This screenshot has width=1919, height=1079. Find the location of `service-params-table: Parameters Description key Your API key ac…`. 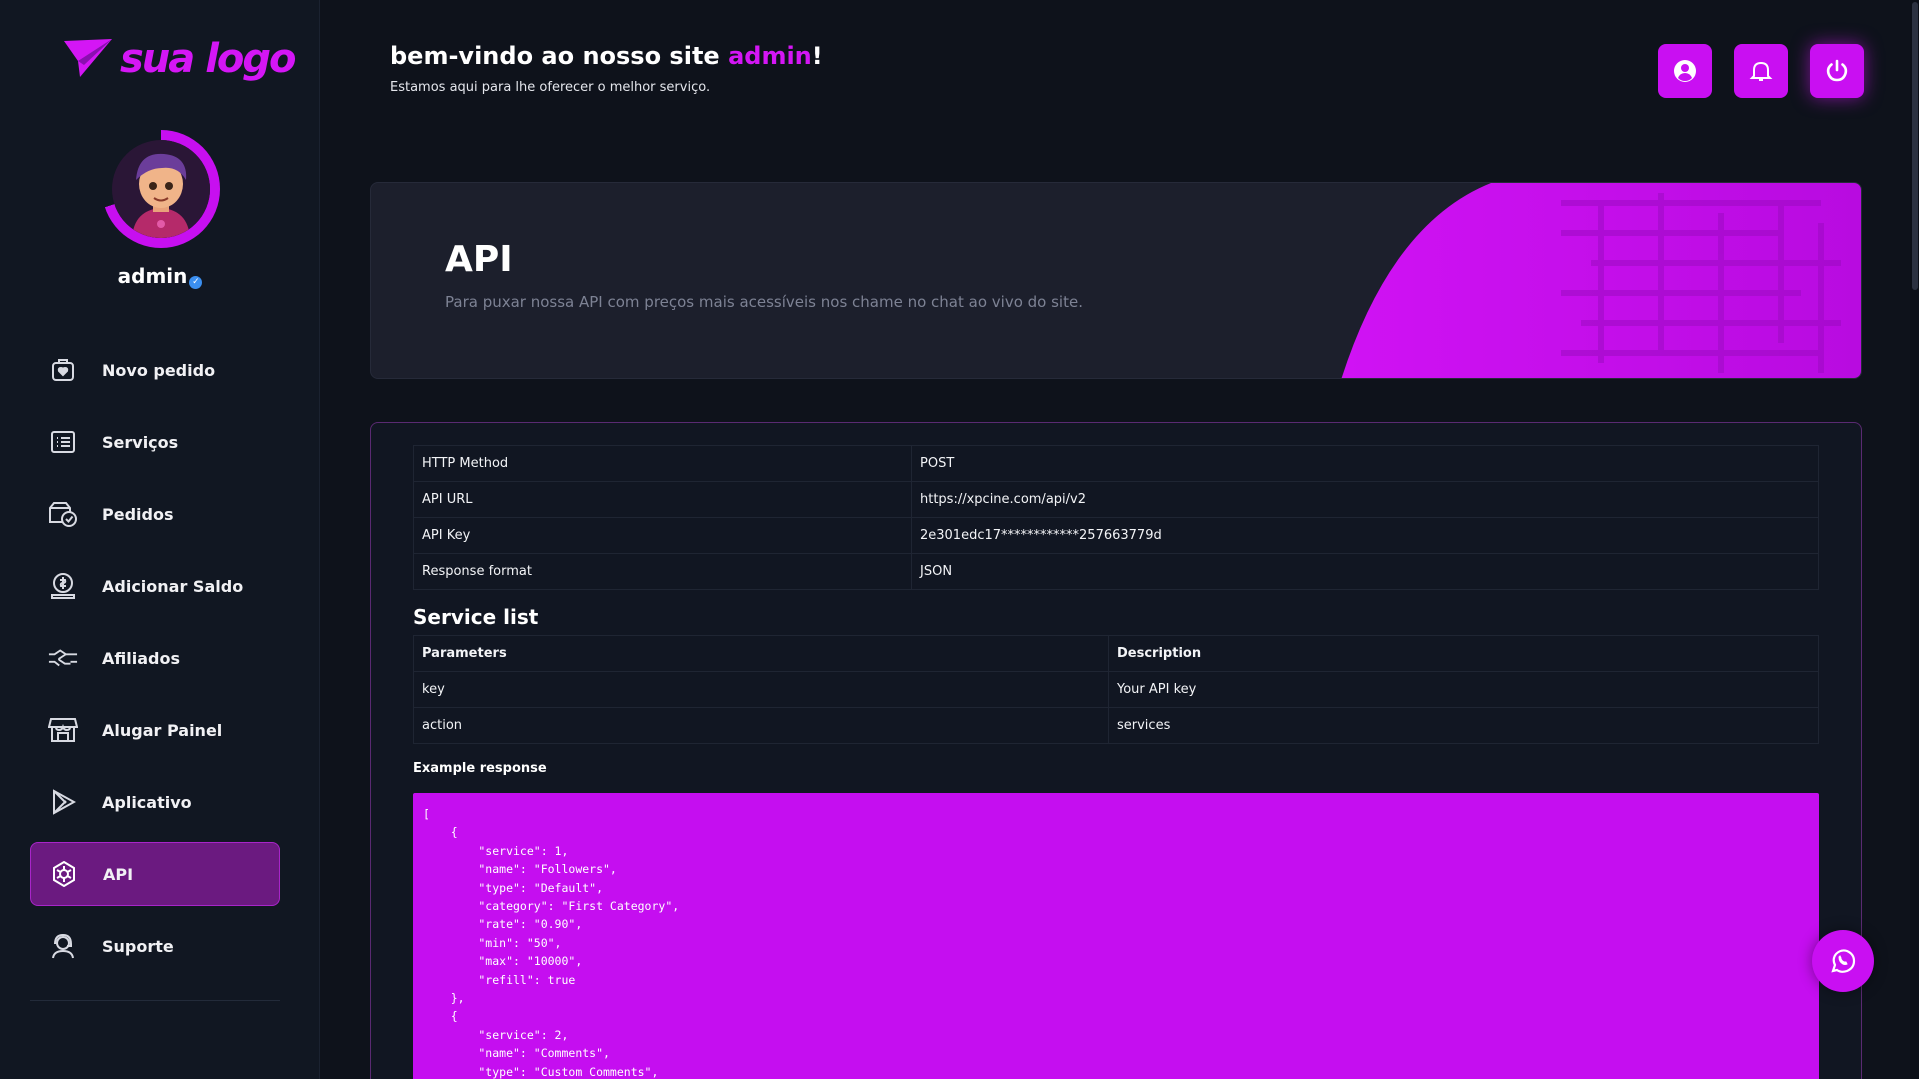

service-params-table: Parameters Description key Your API key ac… is located at coordinates (1116, 689).